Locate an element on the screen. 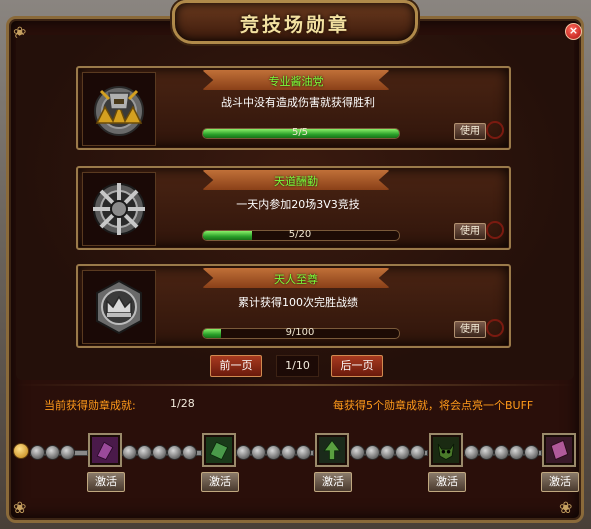 The width and height of the screenshot is (591, 529). medal-name-ribbon: 专业酱油党 is located at coordinates (296, 80).